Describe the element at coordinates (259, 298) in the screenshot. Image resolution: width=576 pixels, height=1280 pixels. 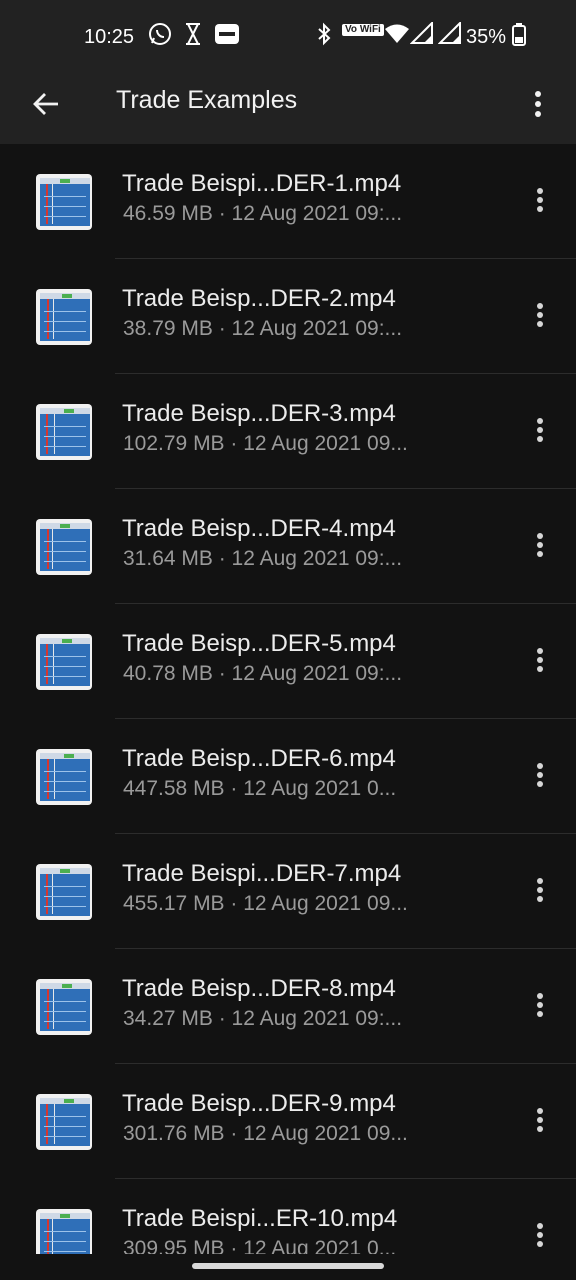
I see `file-name: Trade Beisp...DER-2.mp4` at that location.